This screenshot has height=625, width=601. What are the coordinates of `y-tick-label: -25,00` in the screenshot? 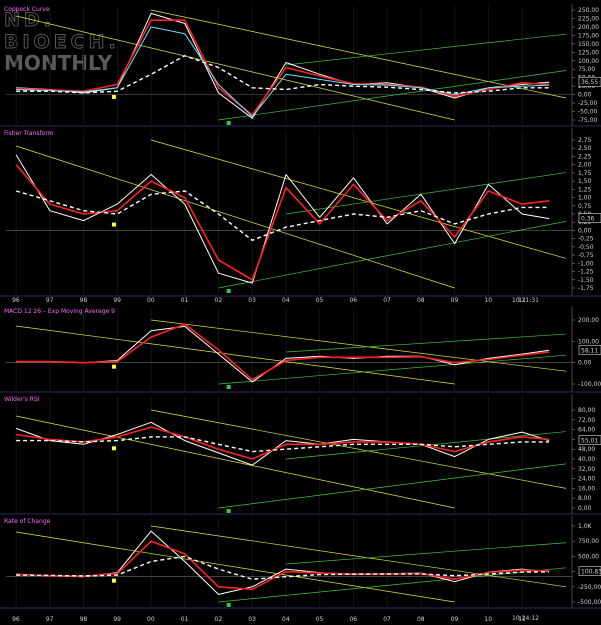 It's located at (588, 103).